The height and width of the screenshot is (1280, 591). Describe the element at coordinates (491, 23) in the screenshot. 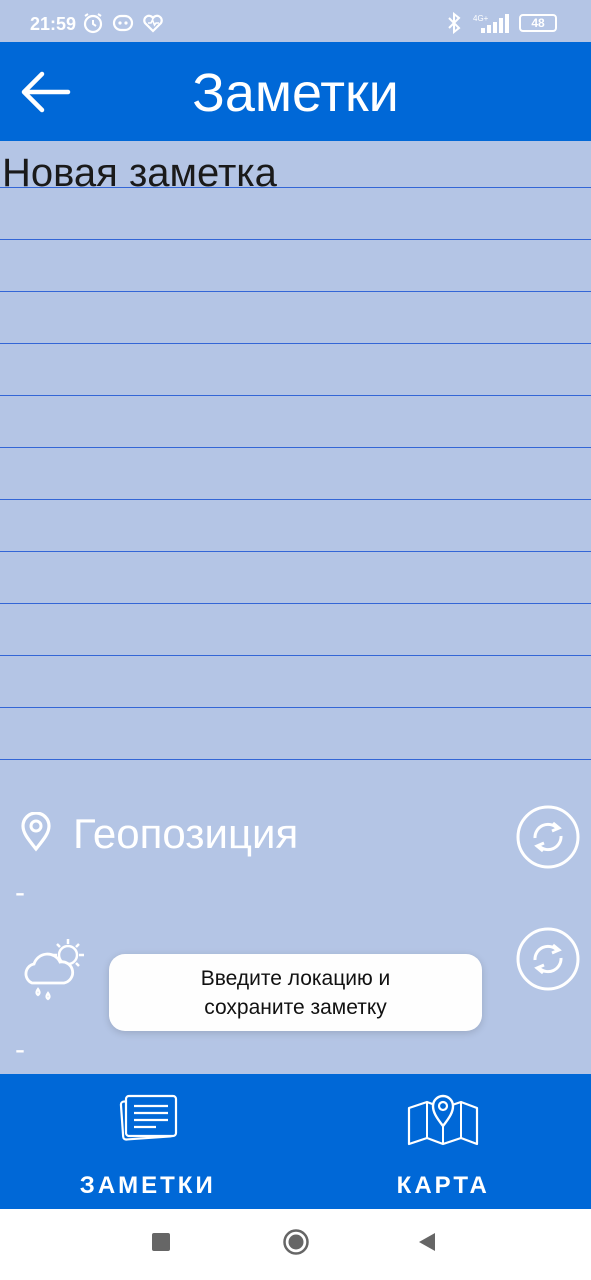

I see `signal-icon: 4G+` at that location.